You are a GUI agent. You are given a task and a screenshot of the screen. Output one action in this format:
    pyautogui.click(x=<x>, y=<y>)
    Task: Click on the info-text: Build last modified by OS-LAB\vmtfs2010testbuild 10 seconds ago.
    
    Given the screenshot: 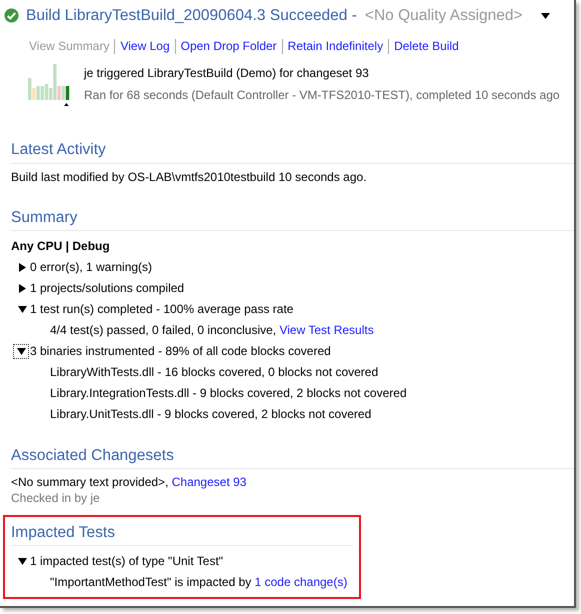 What is the action you would take?
    pyautogui.click(x=189, y=177)
    